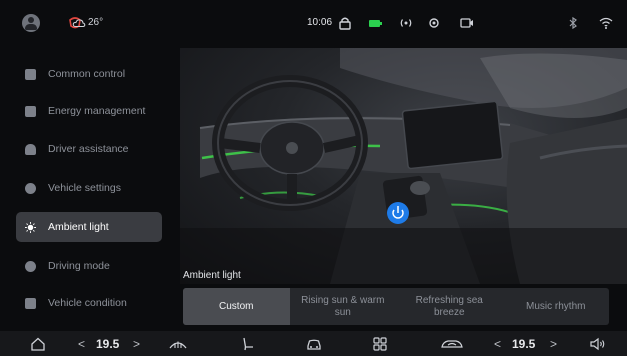 Image resolution: width=627 pixels, height=356 pixels. Describe the element at coordinates (406, 23) in the screenshot. I see `signal-broadcast-icon` at that location.